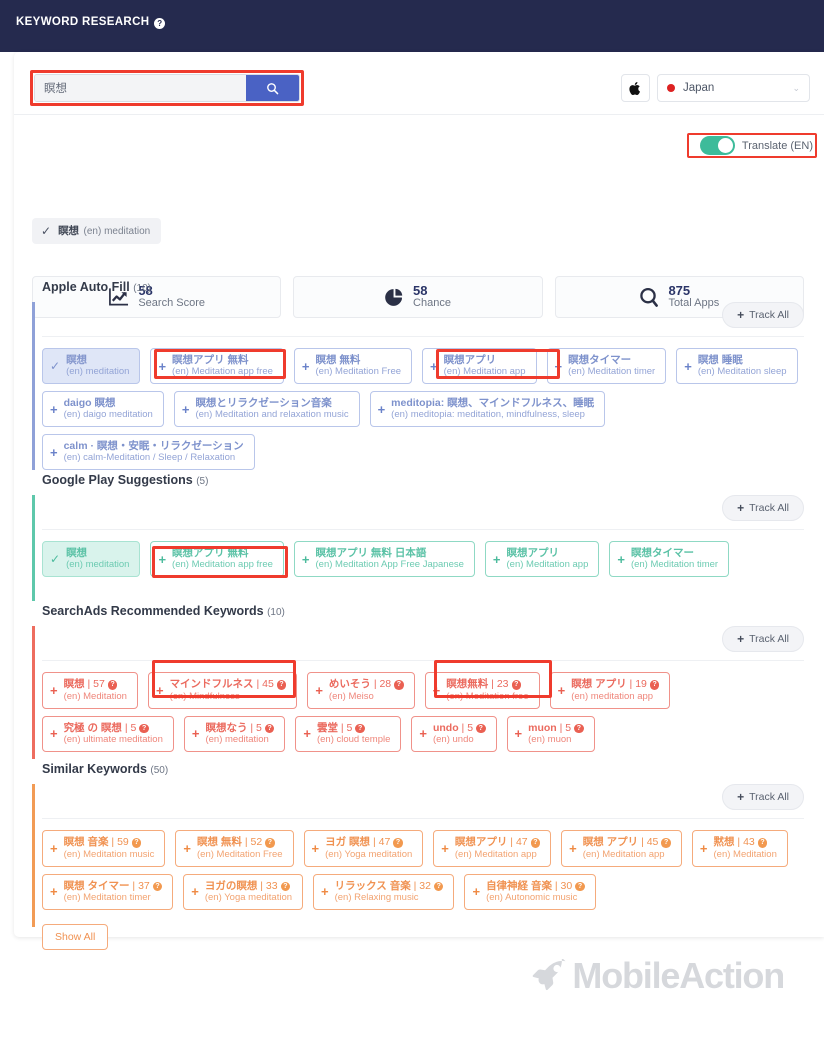 Image resolution: width=824 pixels, height=1052 pixels. I want to click on keyword-chip: + 瞑想 タイマー | 37? (en) Meditation timer, so click(108, 891).